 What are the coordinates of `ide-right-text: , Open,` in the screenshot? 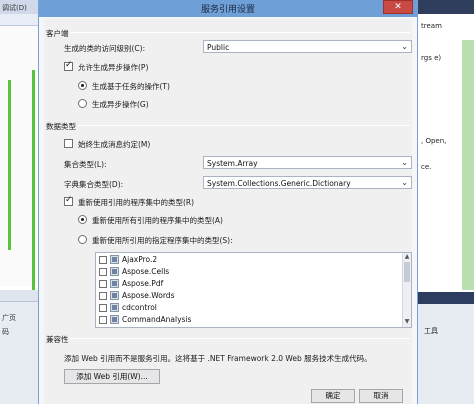 It's located at (434, 141).